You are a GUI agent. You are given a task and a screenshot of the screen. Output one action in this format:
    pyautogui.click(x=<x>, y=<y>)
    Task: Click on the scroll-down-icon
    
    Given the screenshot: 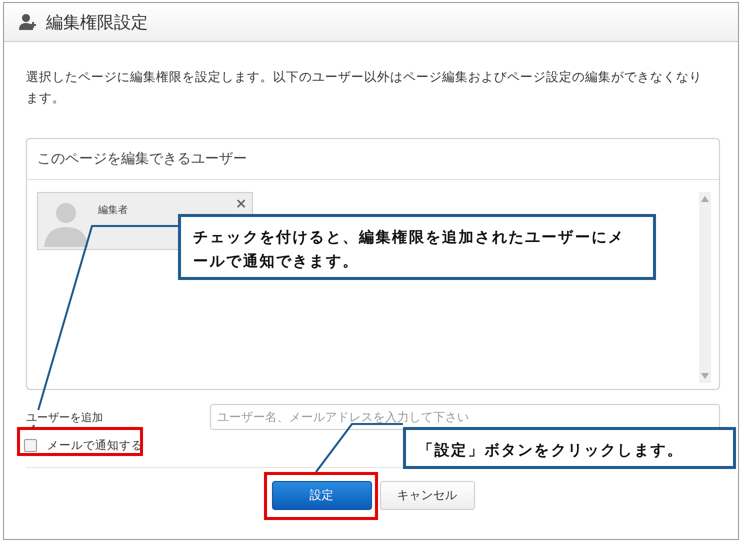 What is the action you would take?
    pyautogui.click(x=705, y=376)
    